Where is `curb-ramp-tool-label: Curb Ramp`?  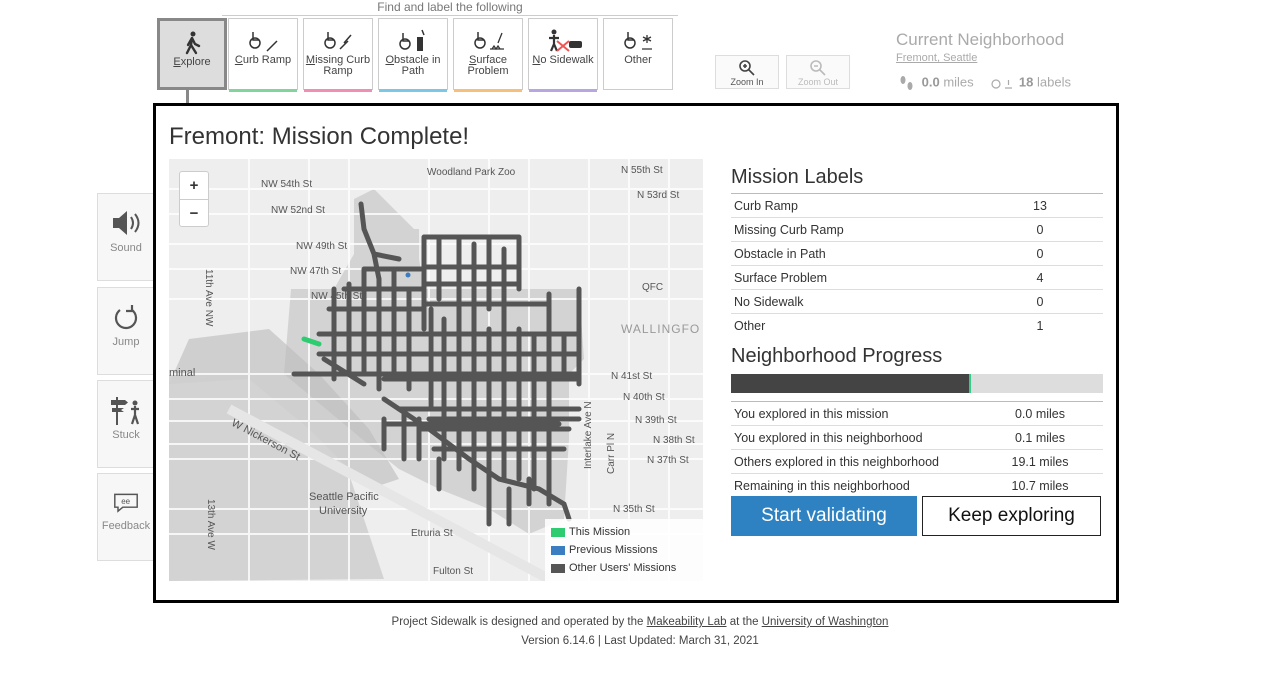 curb-ramp-tool-label: Curb Ramp is located at coordinates (263, 60).